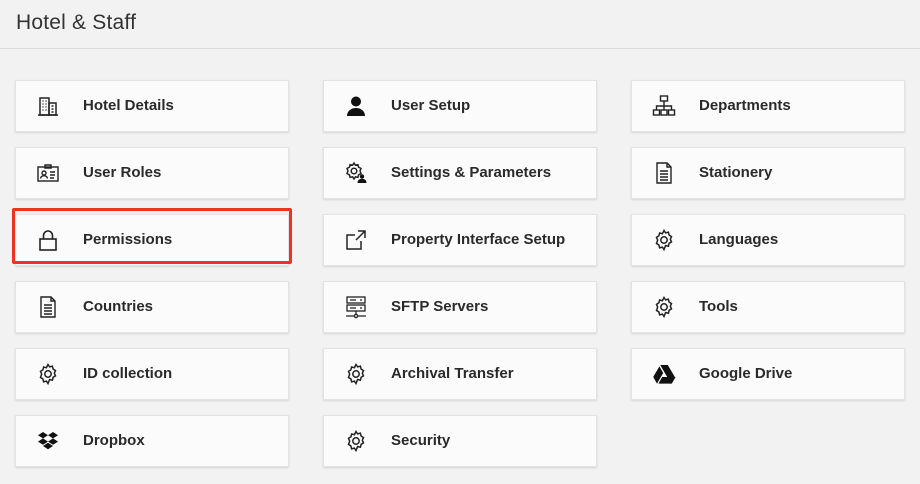  What do you see at coordinates (356, 173) in the screenshot?
I see `user-gear-icon` at bounding box center [356, 173].